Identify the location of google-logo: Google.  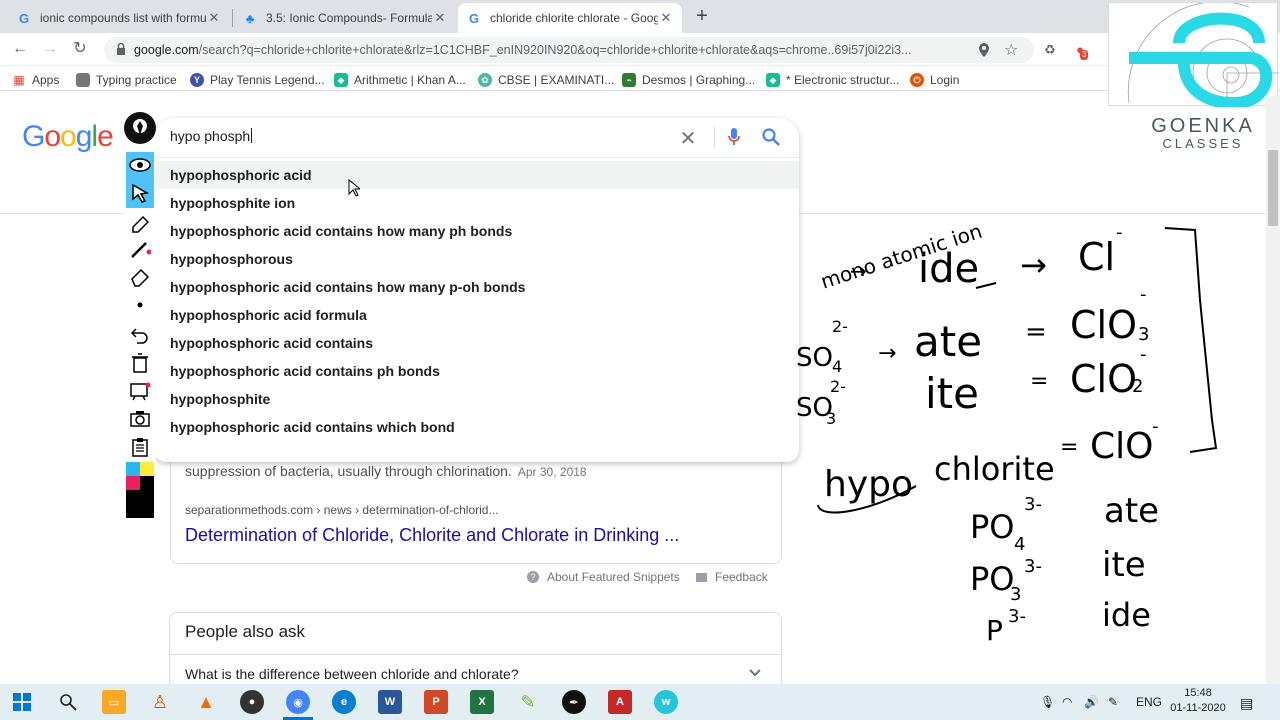
(68, 137).